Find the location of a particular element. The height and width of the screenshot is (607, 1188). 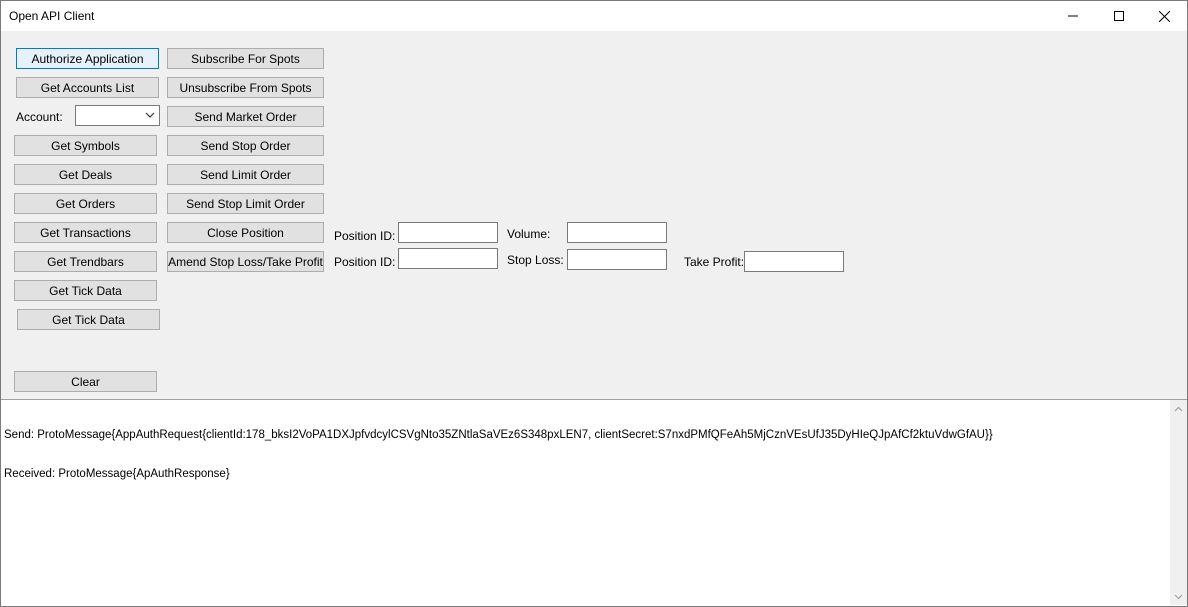

chevron-up-icon is located at coordinates (1178, 408).